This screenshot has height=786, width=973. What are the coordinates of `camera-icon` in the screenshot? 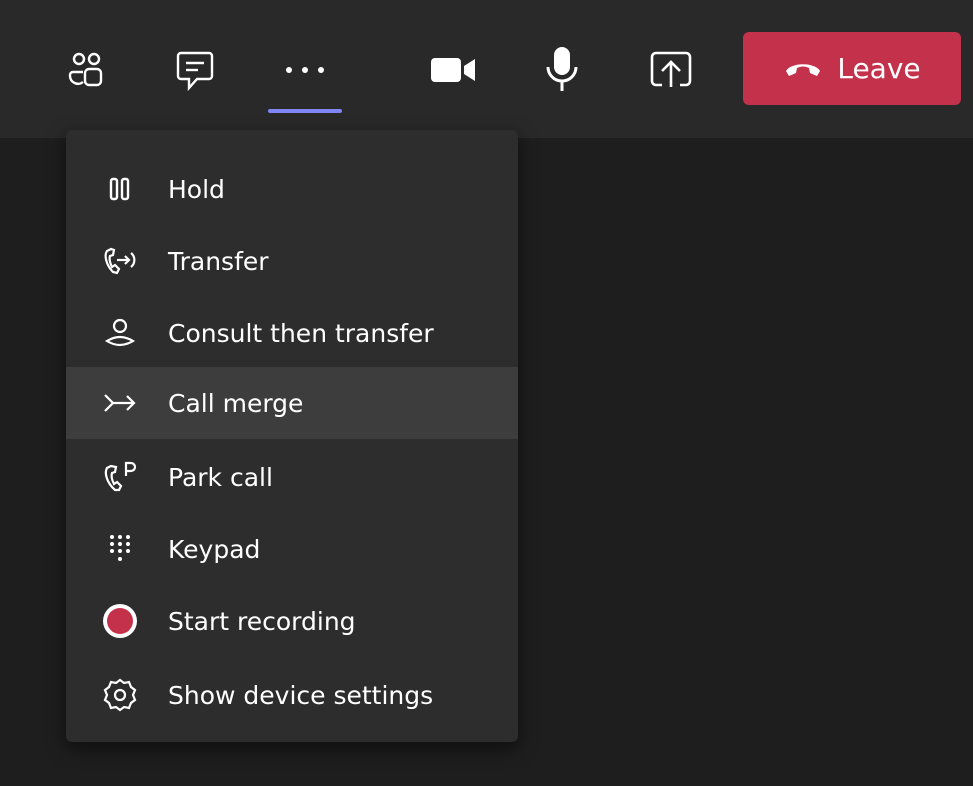 It's located at (453, 70).